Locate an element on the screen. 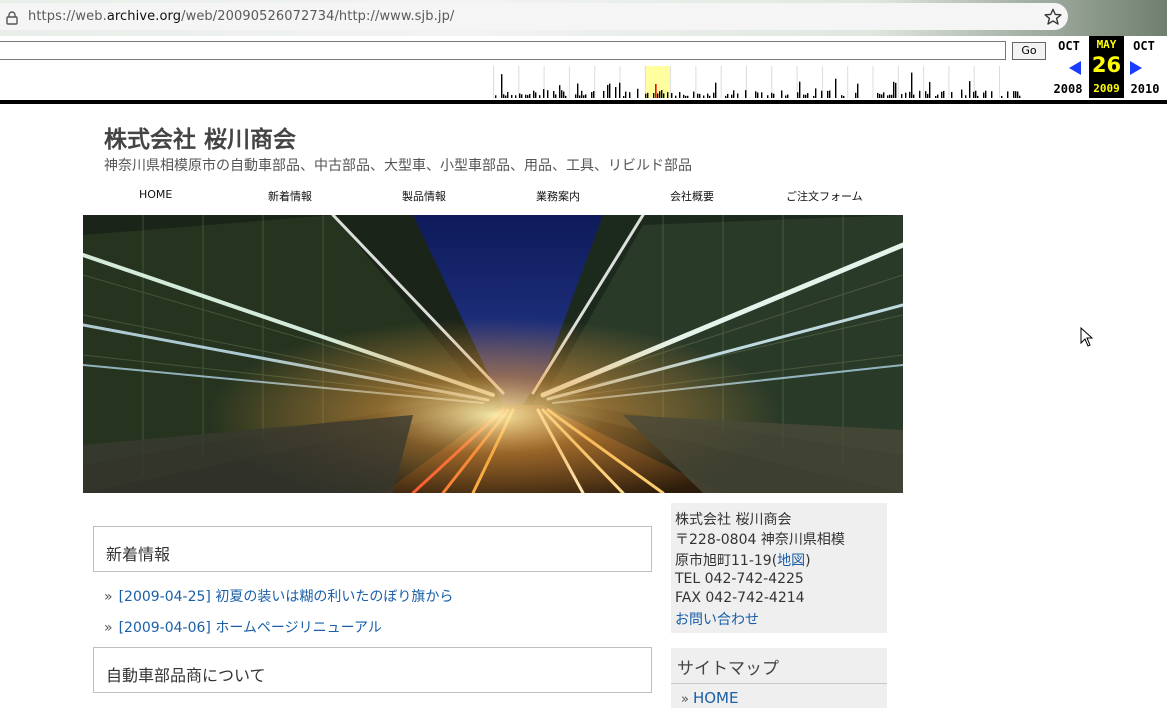 Image resolution: width=1167 pixels, height=708 pixels. sitemap-box: サイトマップ » HOME is located at coordinates (779, 678).